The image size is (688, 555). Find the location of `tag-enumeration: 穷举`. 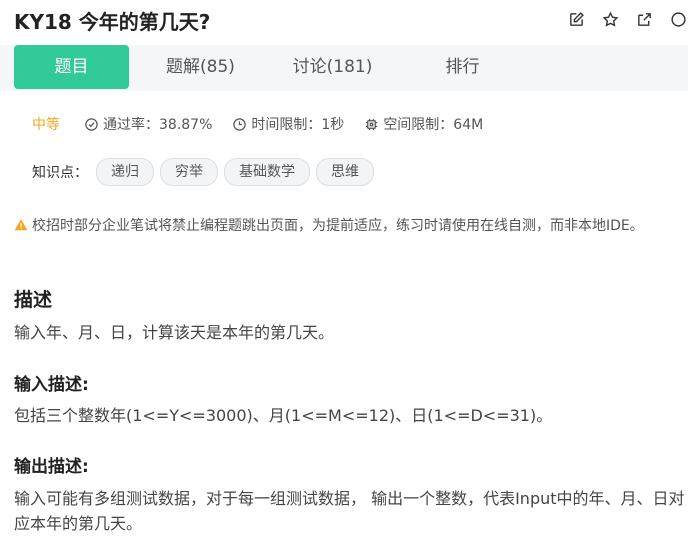

tag-enumeration: 穷举 is located at coordinates (189, 172).